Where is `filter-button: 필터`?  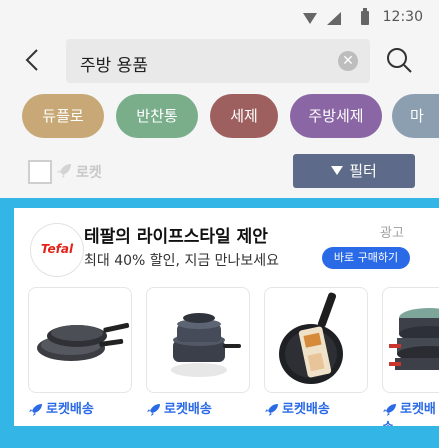 filter-button: 필터 is located at coordinates (354, 171).